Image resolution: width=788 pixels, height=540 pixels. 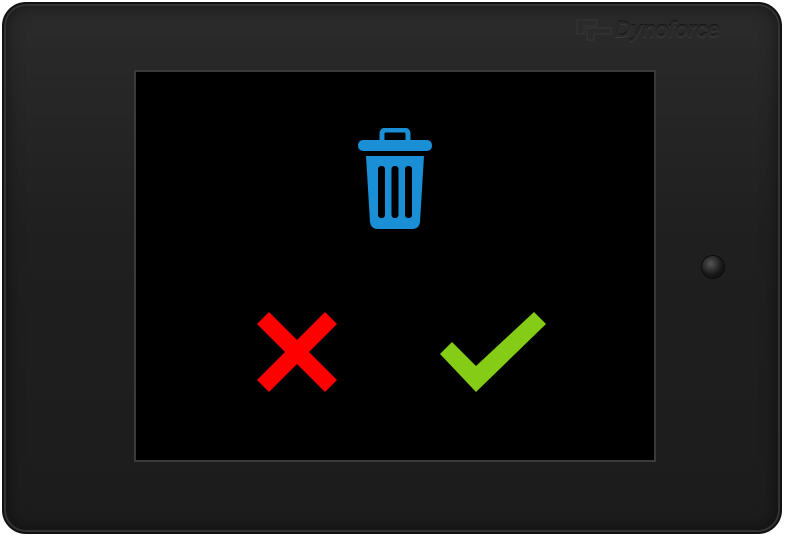 I want to click on confirm-button, so click(x=493, y=352).